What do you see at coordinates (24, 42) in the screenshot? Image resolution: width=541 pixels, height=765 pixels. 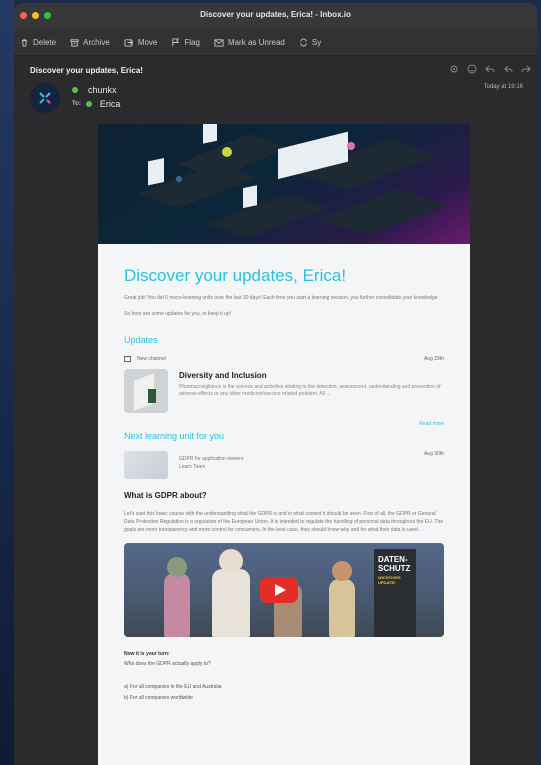 I see `trash-icon` at bounding box center [24, 42].